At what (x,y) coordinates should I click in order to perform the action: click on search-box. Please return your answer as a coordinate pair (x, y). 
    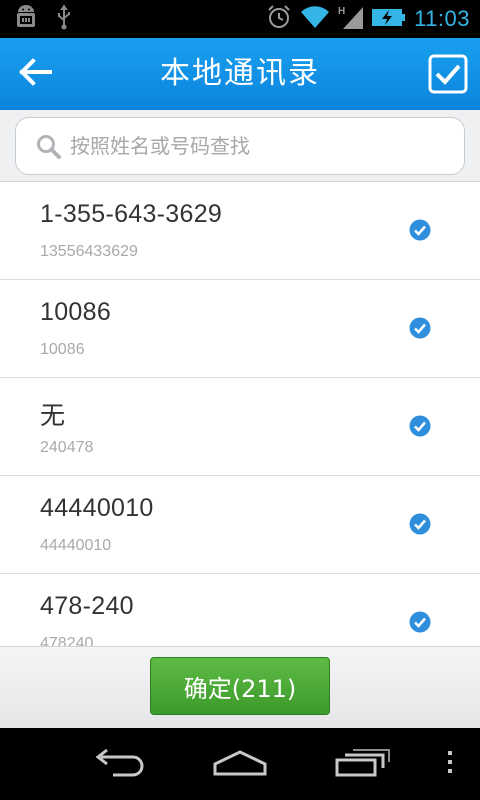
    Looking at the image, I should click on (240, 146).